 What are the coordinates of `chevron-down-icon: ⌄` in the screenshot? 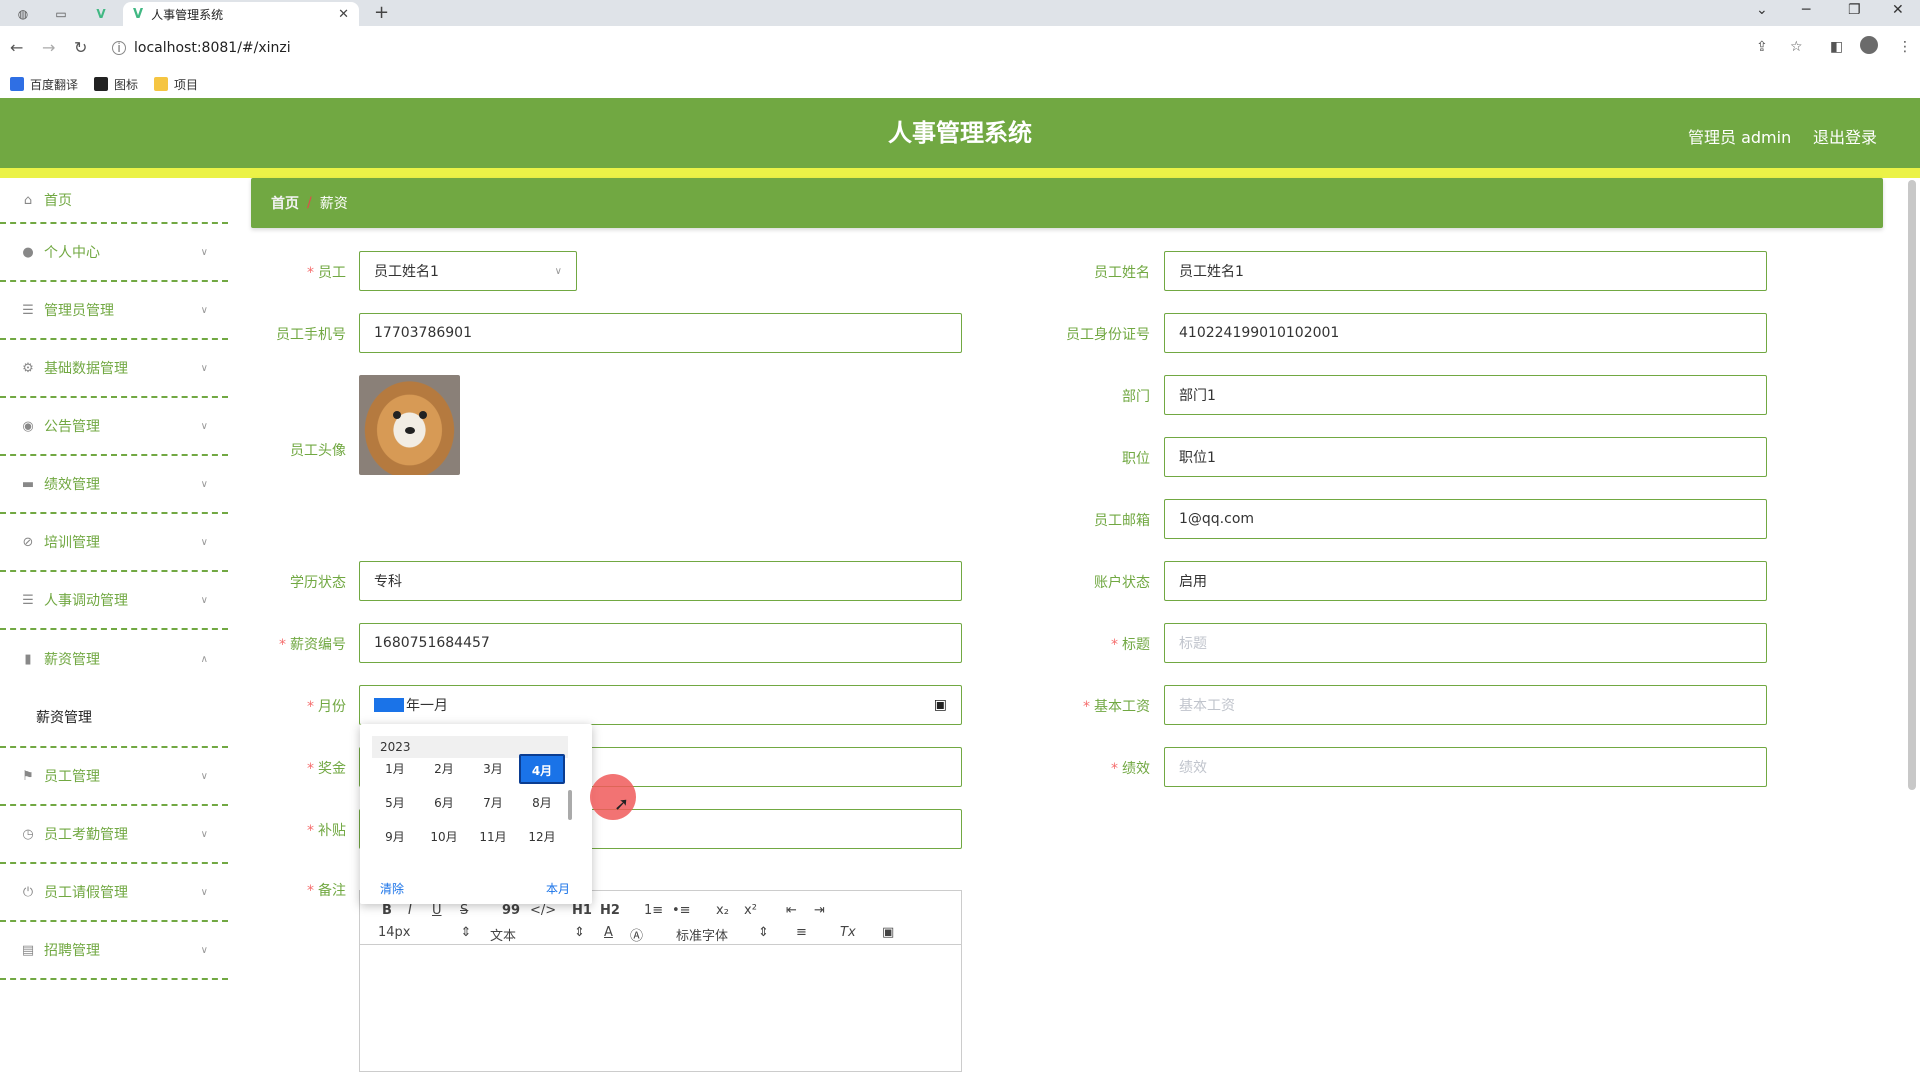 It's located at (1762, 10).